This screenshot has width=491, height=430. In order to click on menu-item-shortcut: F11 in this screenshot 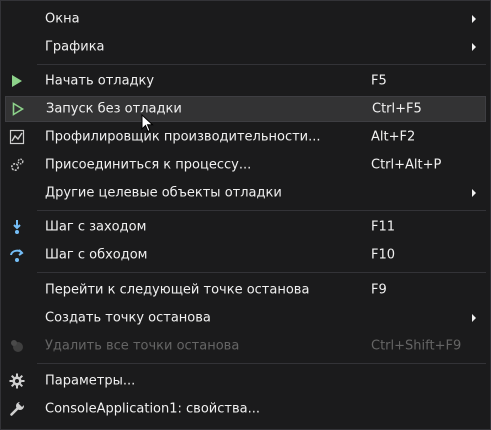, I will do `click(383, 227)`.